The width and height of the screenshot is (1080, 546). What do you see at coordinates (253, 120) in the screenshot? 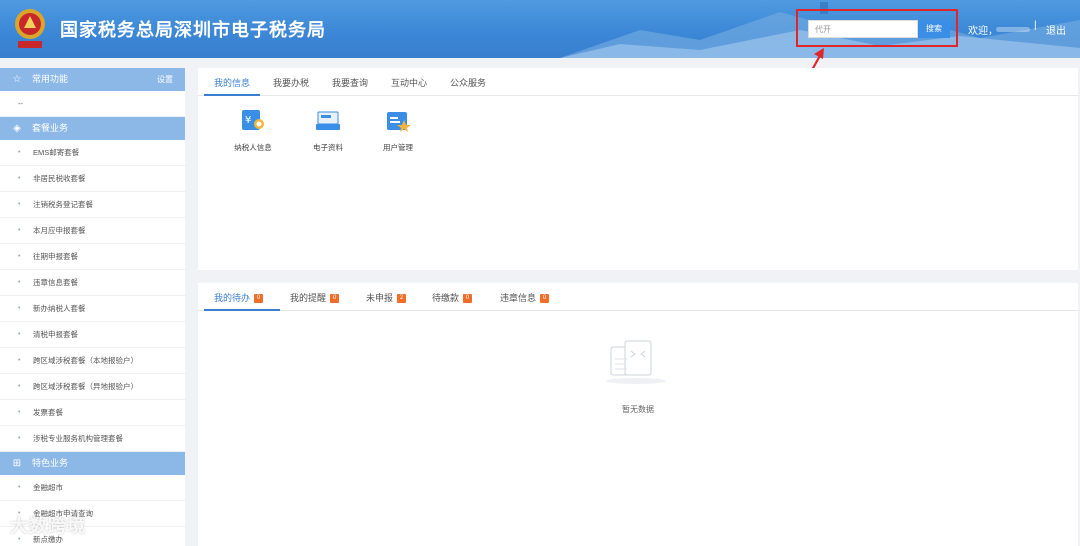
I see `taxpayer-info-icon: ¥` at bounding box center [253, 120].